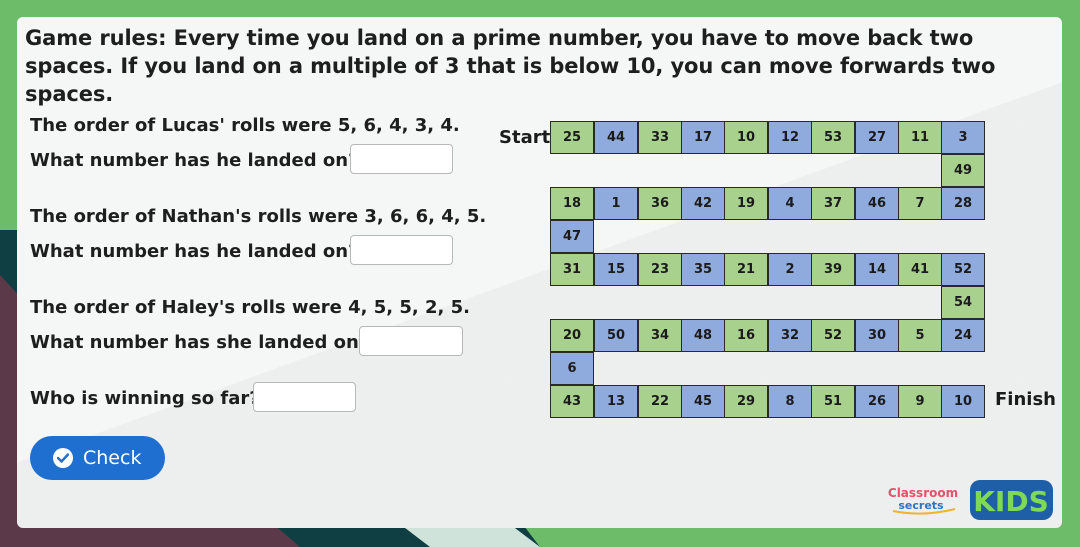  What do you see at coordinates (703, 335) in the screenshot?
I see `board-cell: 48` at bounding box center [703, 335].